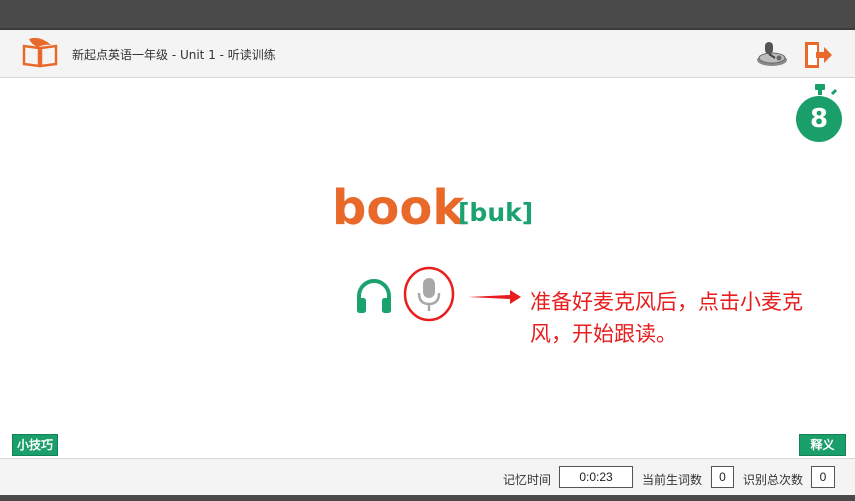  I want to click on book-quill-icon, so click(40, 52).